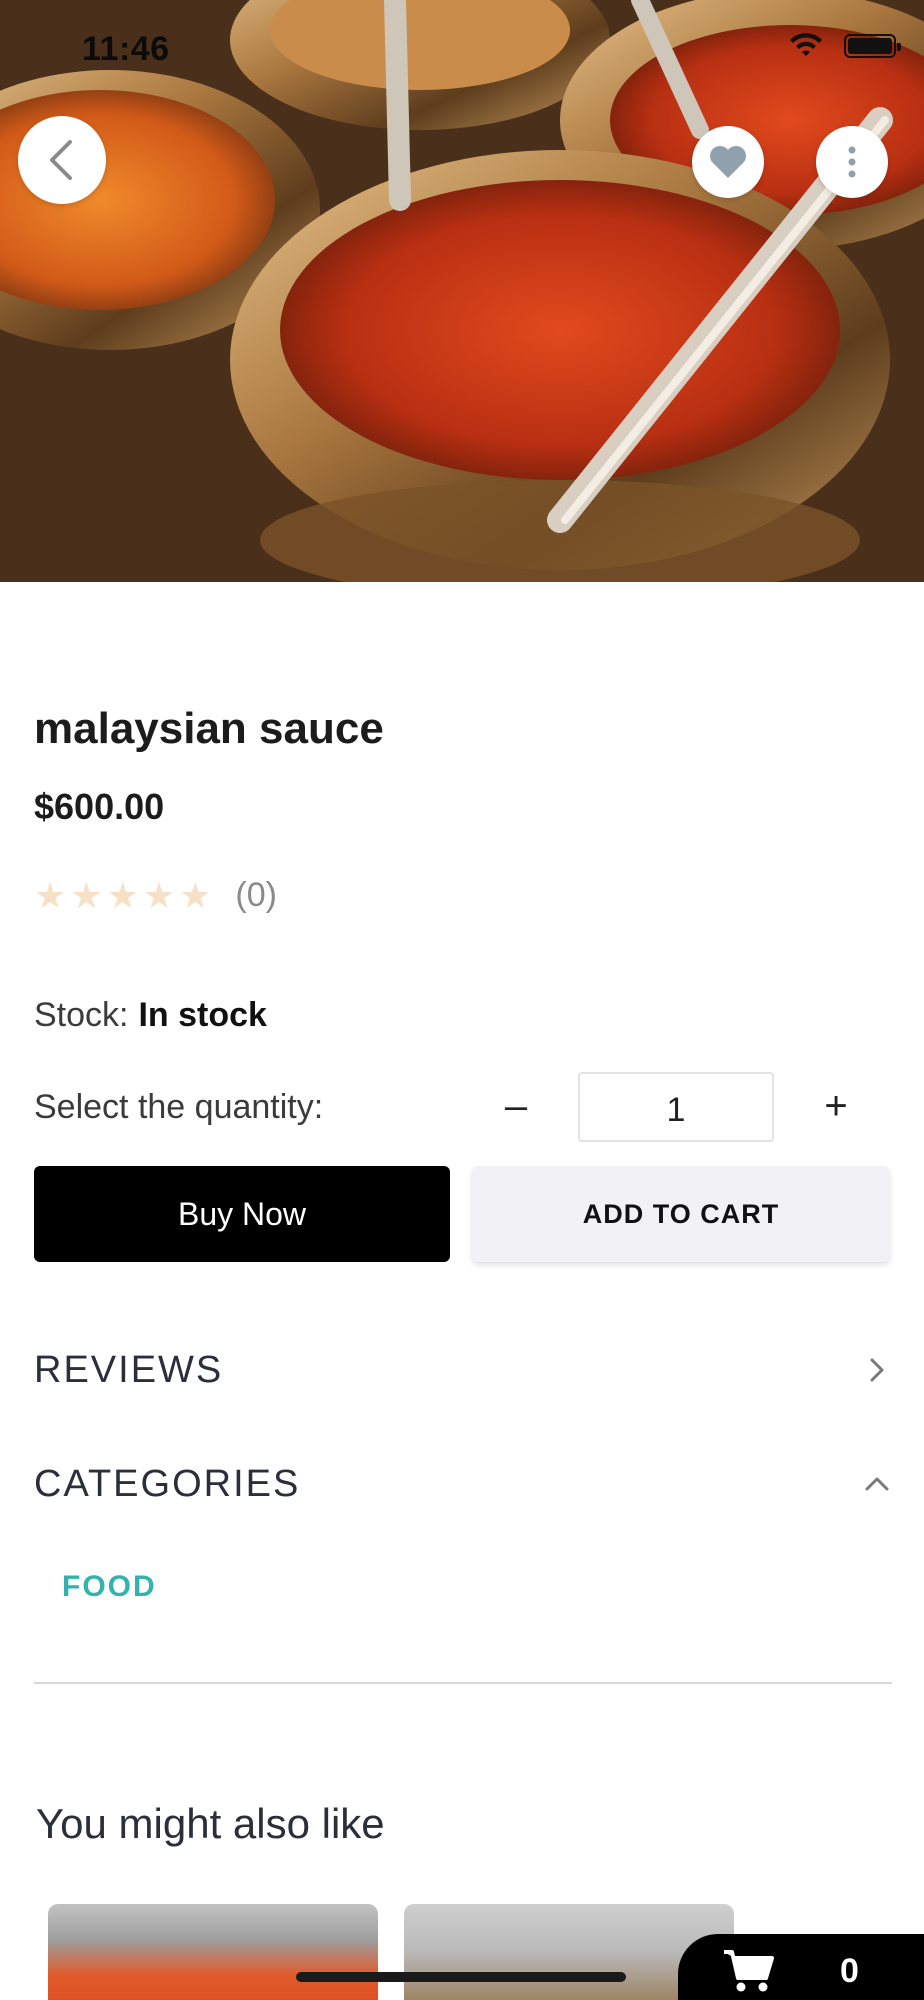 Image resolution: width=924 pixels, height=2000 pixels. Describe the element at coordinates (836, 1106) in the screenshot. I see `quantity-increase-button: +` at that location.